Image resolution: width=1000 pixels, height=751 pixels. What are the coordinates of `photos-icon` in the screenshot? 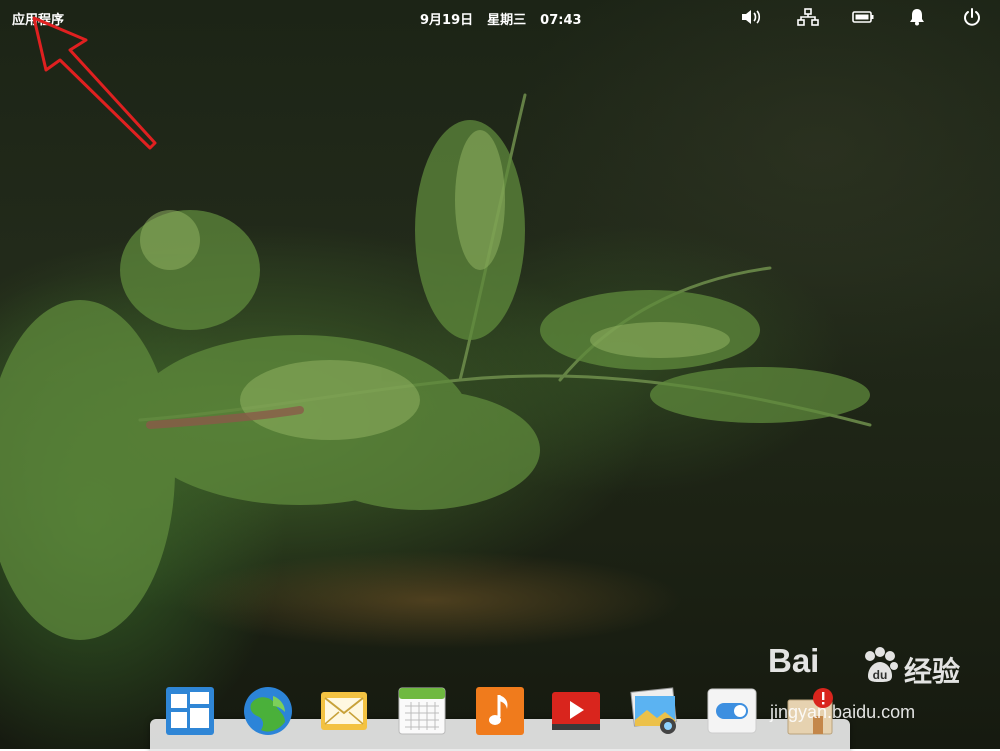 It's located at (654, 711).